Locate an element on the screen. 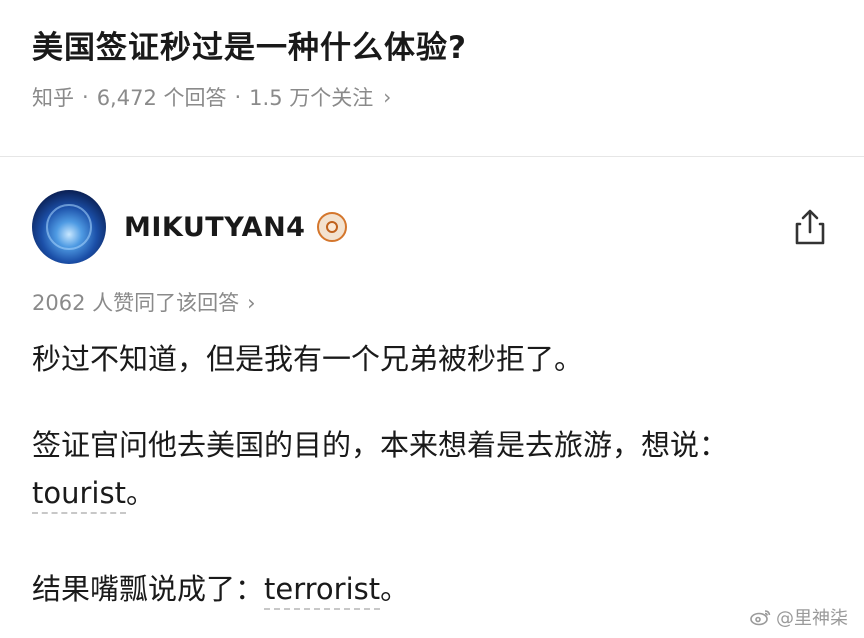  share-button is located at coordinates (810, 227).